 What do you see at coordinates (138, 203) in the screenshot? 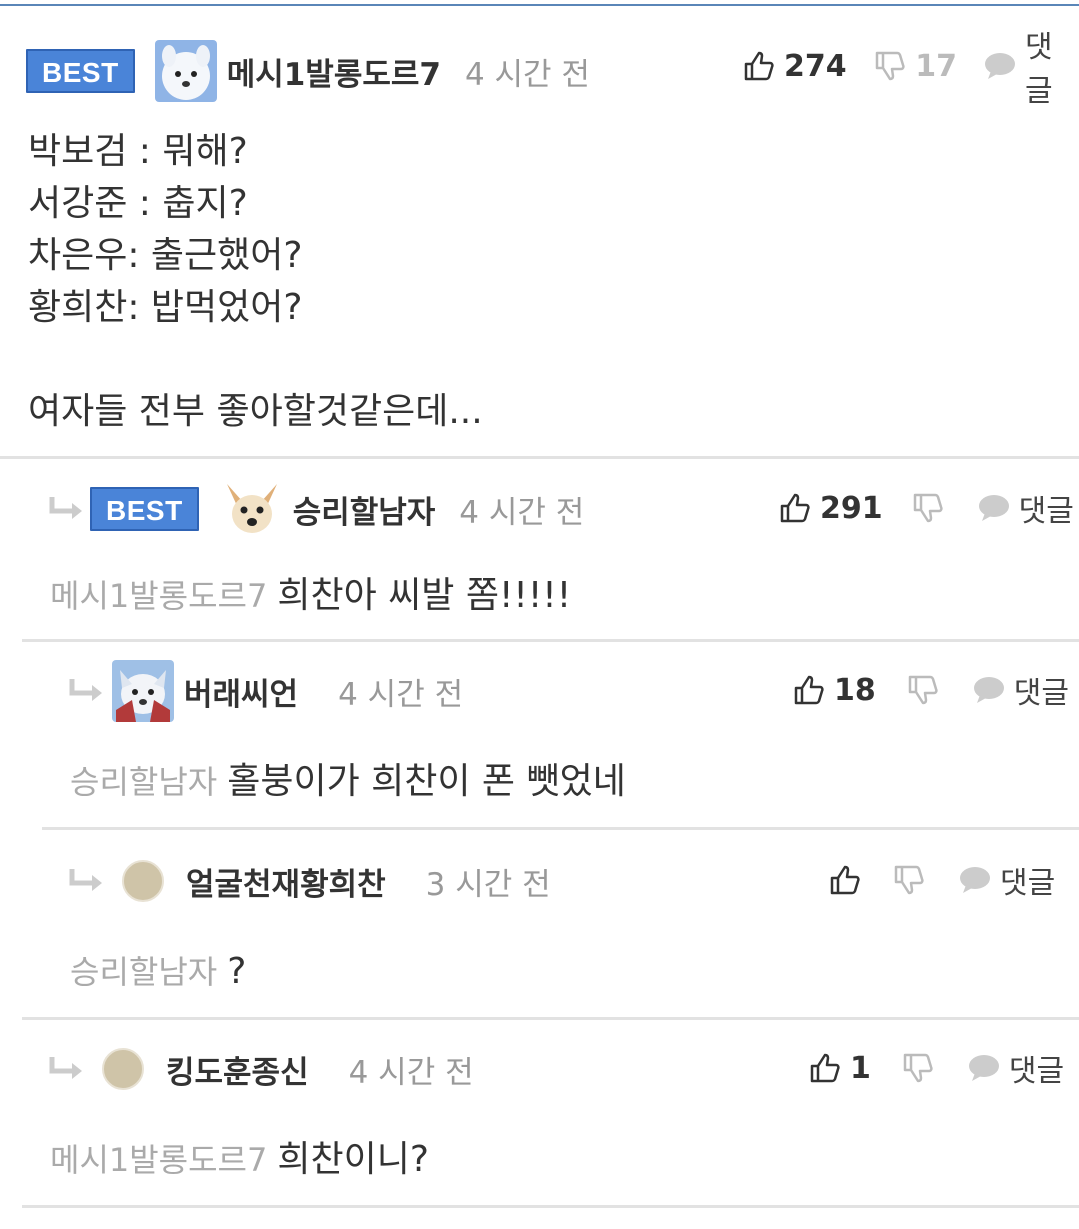
I see `comment-line: 서강준 : 춥지?` at bounding box center [138, 203].